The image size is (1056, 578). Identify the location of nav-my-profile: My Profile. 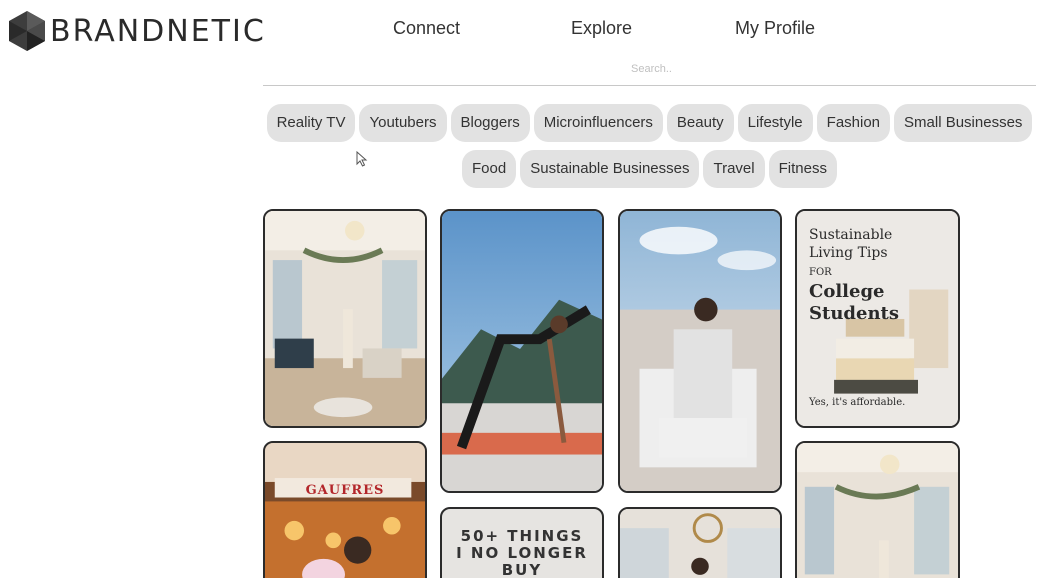
(775, 28).